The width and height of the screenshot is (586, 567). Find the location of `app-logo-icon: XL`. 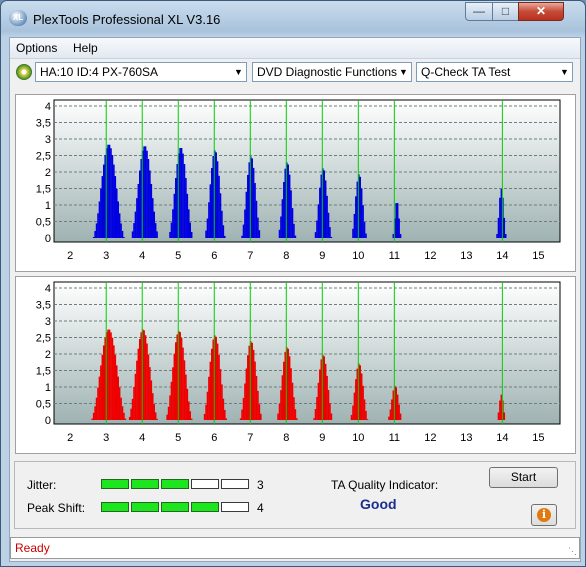

app-logo-icon: XL is located at coordinates (18, 18).